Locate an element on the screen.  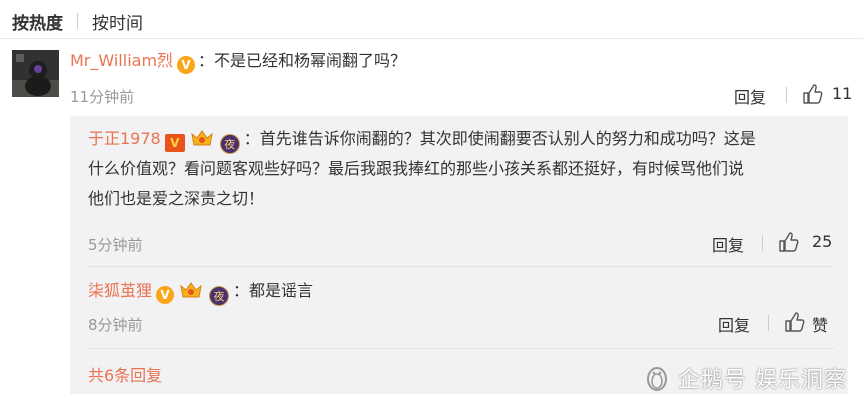
more-replies-link: 共6条回复 is located at coordinates (125, 374).